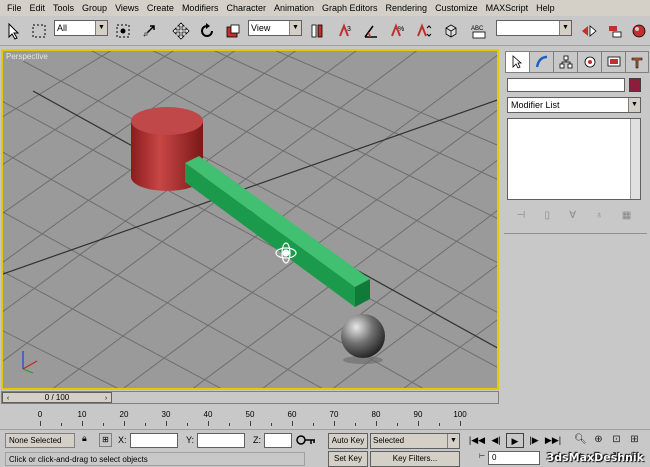  I want to click on time-position: 0 / 100, so click(57, 397).